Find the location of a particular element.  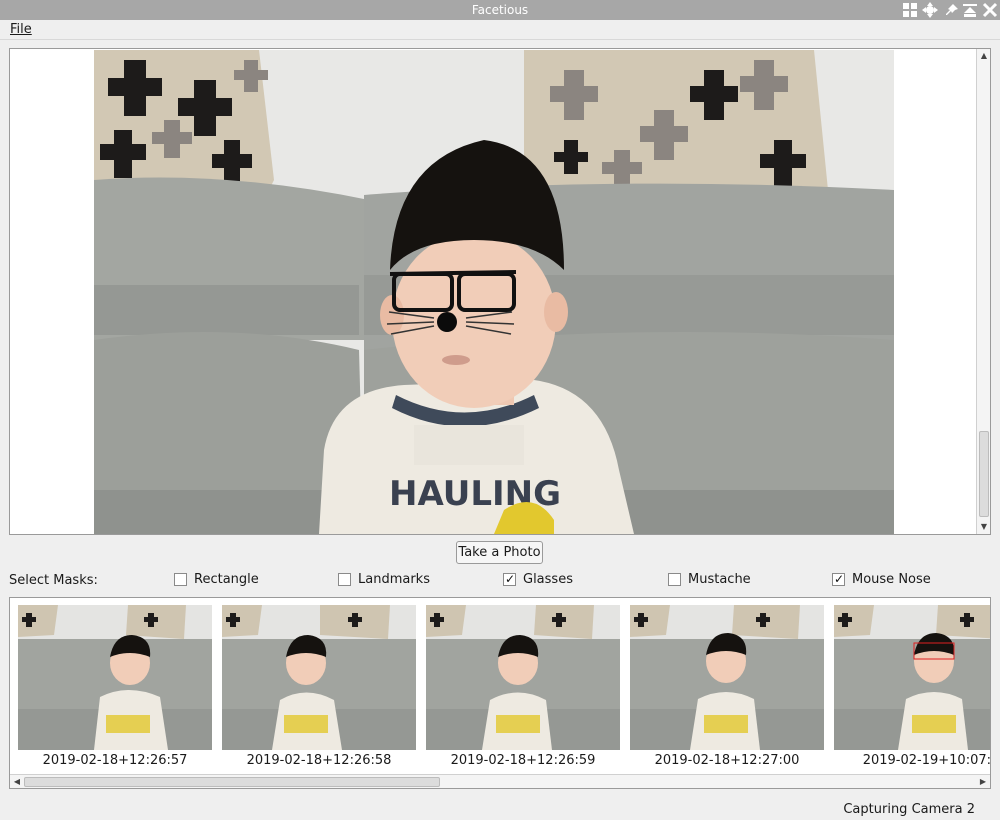

gallery-item: 2019-02-19+10:07:1 is located at coordinates (912, 686).